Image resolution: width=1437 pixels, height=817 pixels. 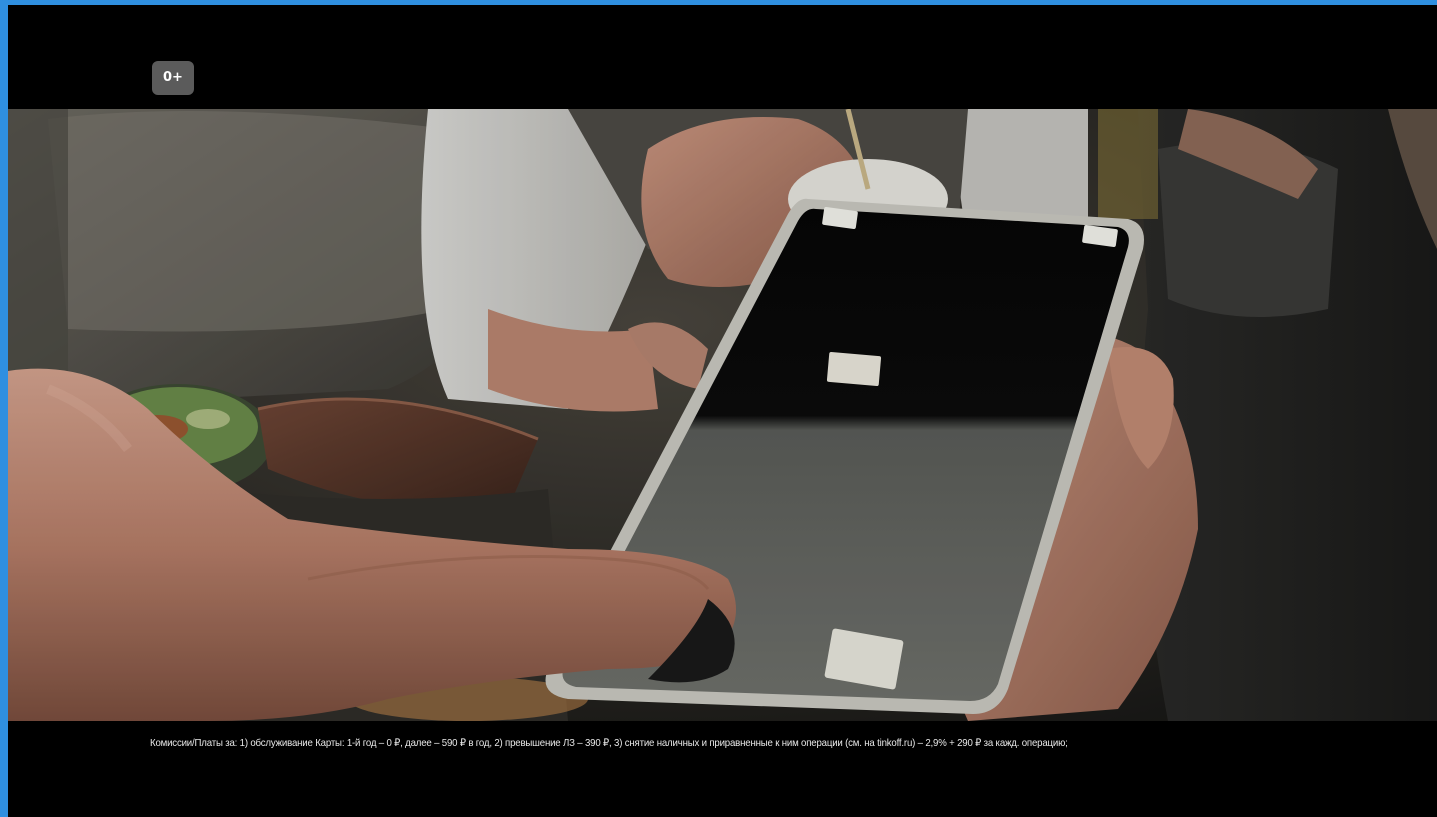 What do you see at coordinates (173, 78) in the screenshot?
I see `age-rating-badge: 0+` at bounding box center [173, 78].